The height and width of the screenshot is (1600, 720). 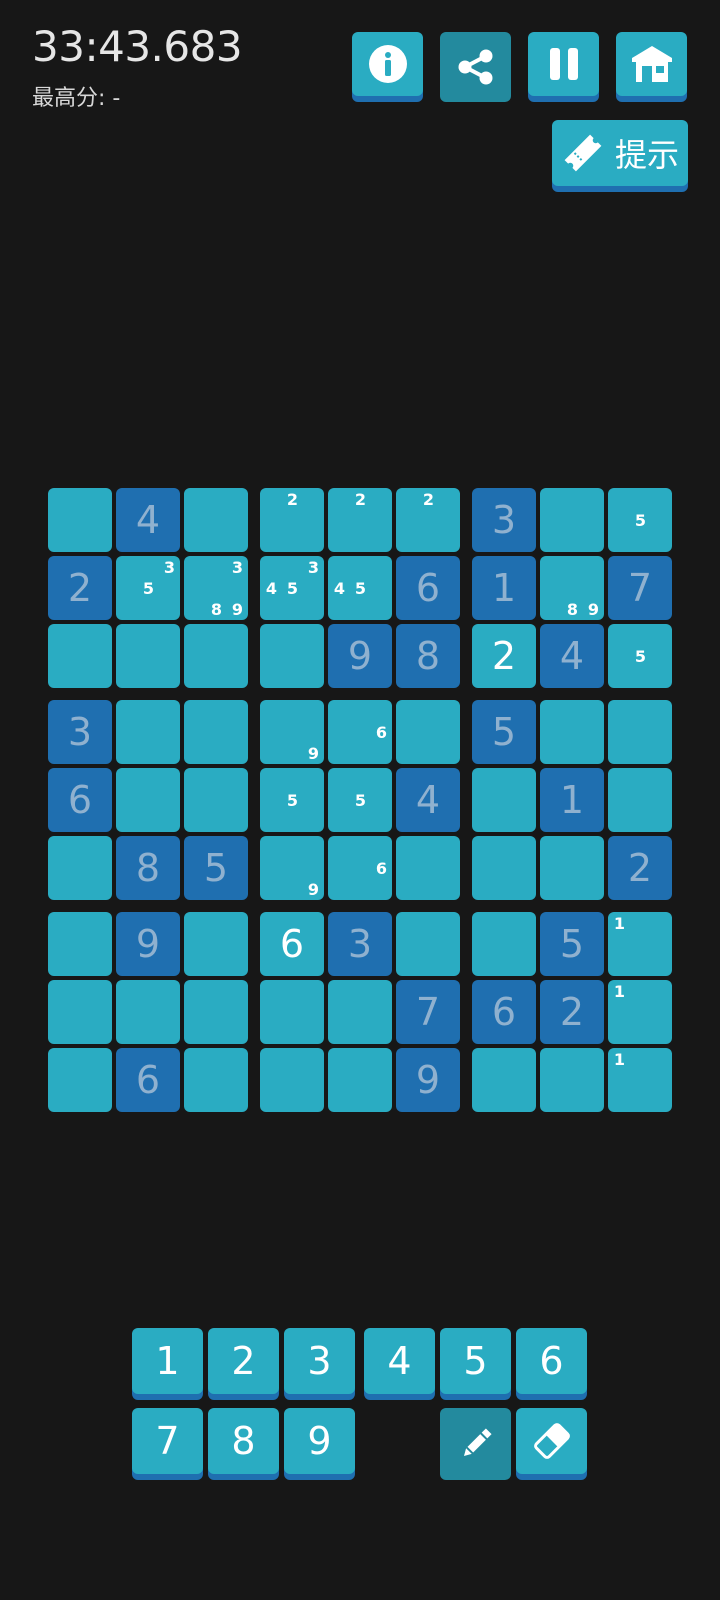 I want to click on digit-button-4: 4, so click(x=399, y=1361).